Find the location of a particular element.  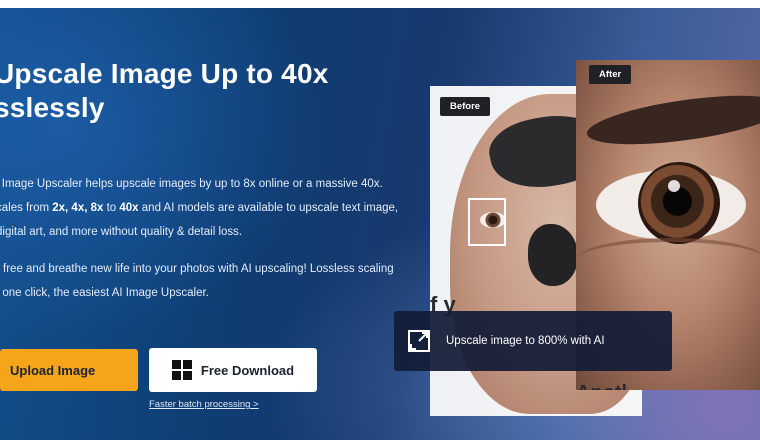

free-download-label: Free Download is located at coordinates (247, 370).